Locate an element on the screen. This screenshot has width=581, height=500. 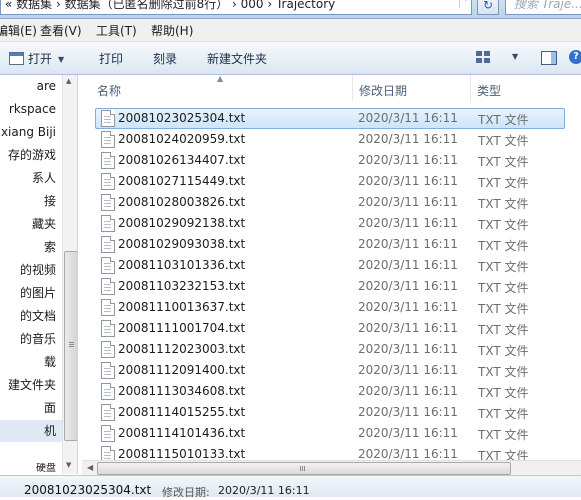
nav-item: 的音乐 is located at coordinates (31, 339).